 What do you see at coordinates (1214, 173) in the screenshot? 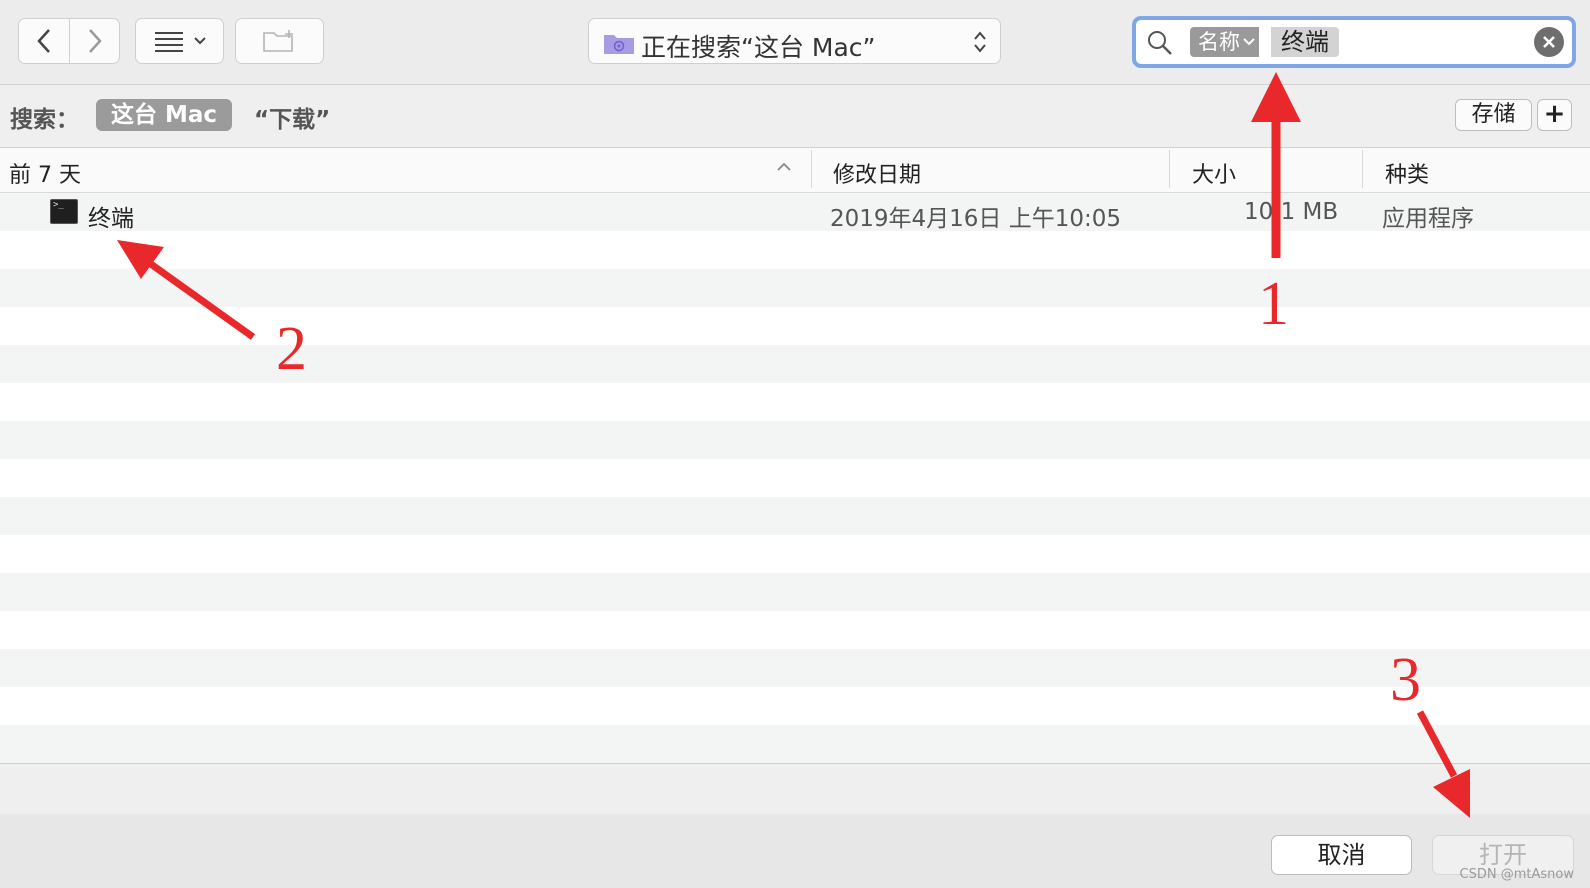
I see `column-header-size: 大小` at bounding box center [1214, 173].